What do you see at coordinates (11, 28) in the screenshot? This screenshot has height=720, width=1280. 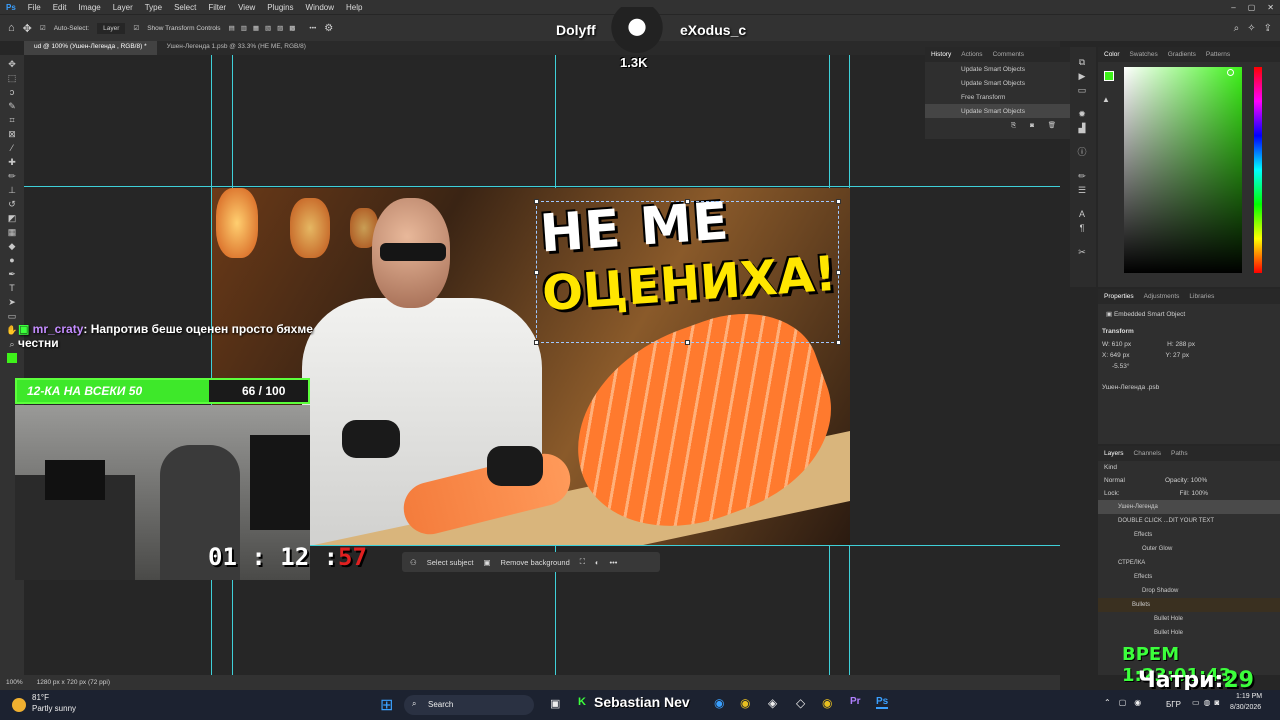 I see `home-icon: ⌂` at bounding box center [11, 28].